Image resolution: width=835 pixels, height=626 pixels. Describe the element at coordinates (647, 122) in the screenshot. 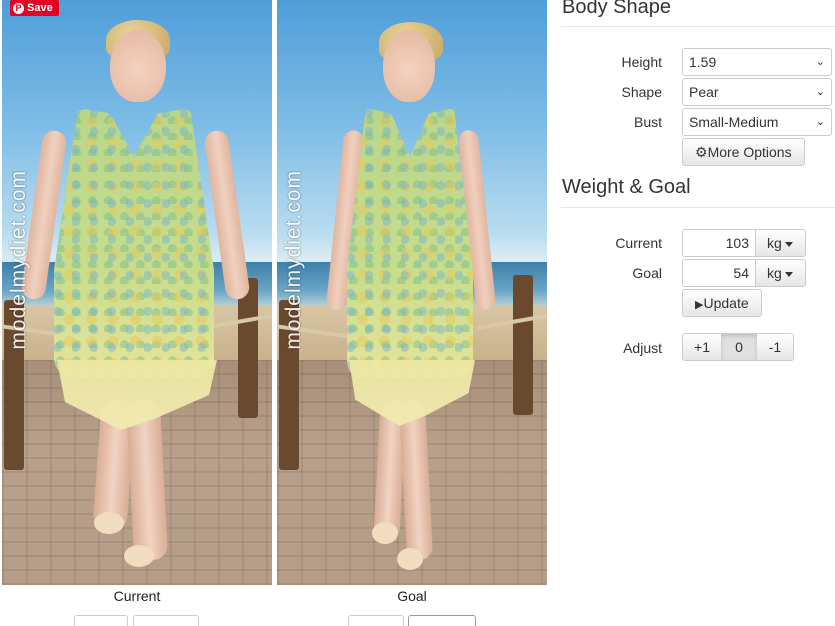

I see `bust-label: Bust` at that location.